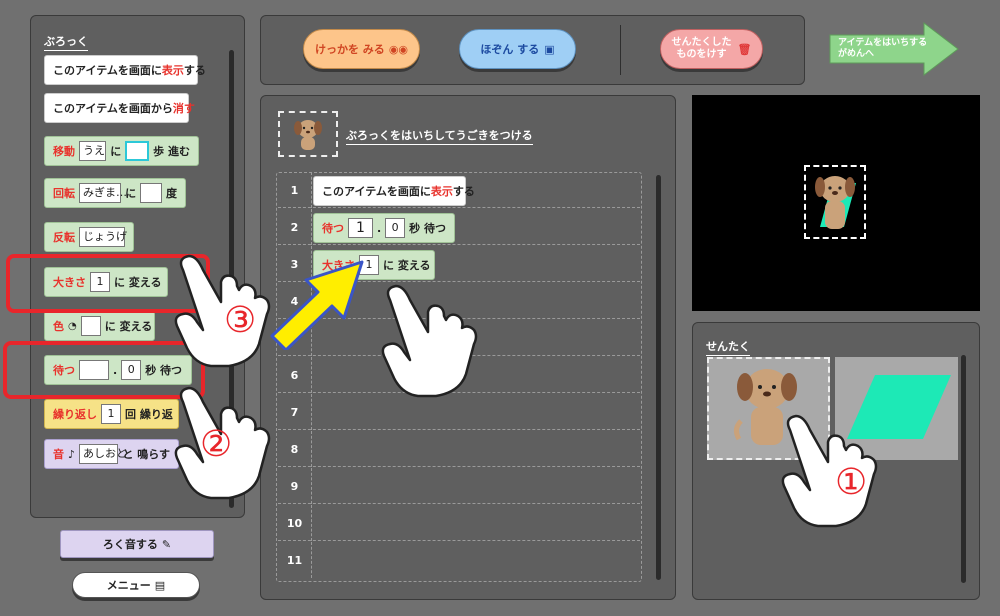 Image resolution: width=1000 pixels, height=616 pixels. What do you see at coordinates (295, 560) in the screenshot?
I see `row-number: 11` at bounding box center [295, 560].